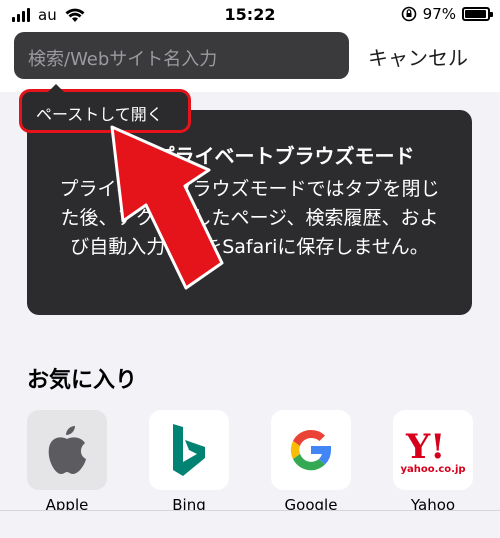 Image resolution: width=500 pixels, height=538 pixels. Describe the element at coordinates (408, 14) in the screenshot. I see `orientation-lock-icon` at that location.